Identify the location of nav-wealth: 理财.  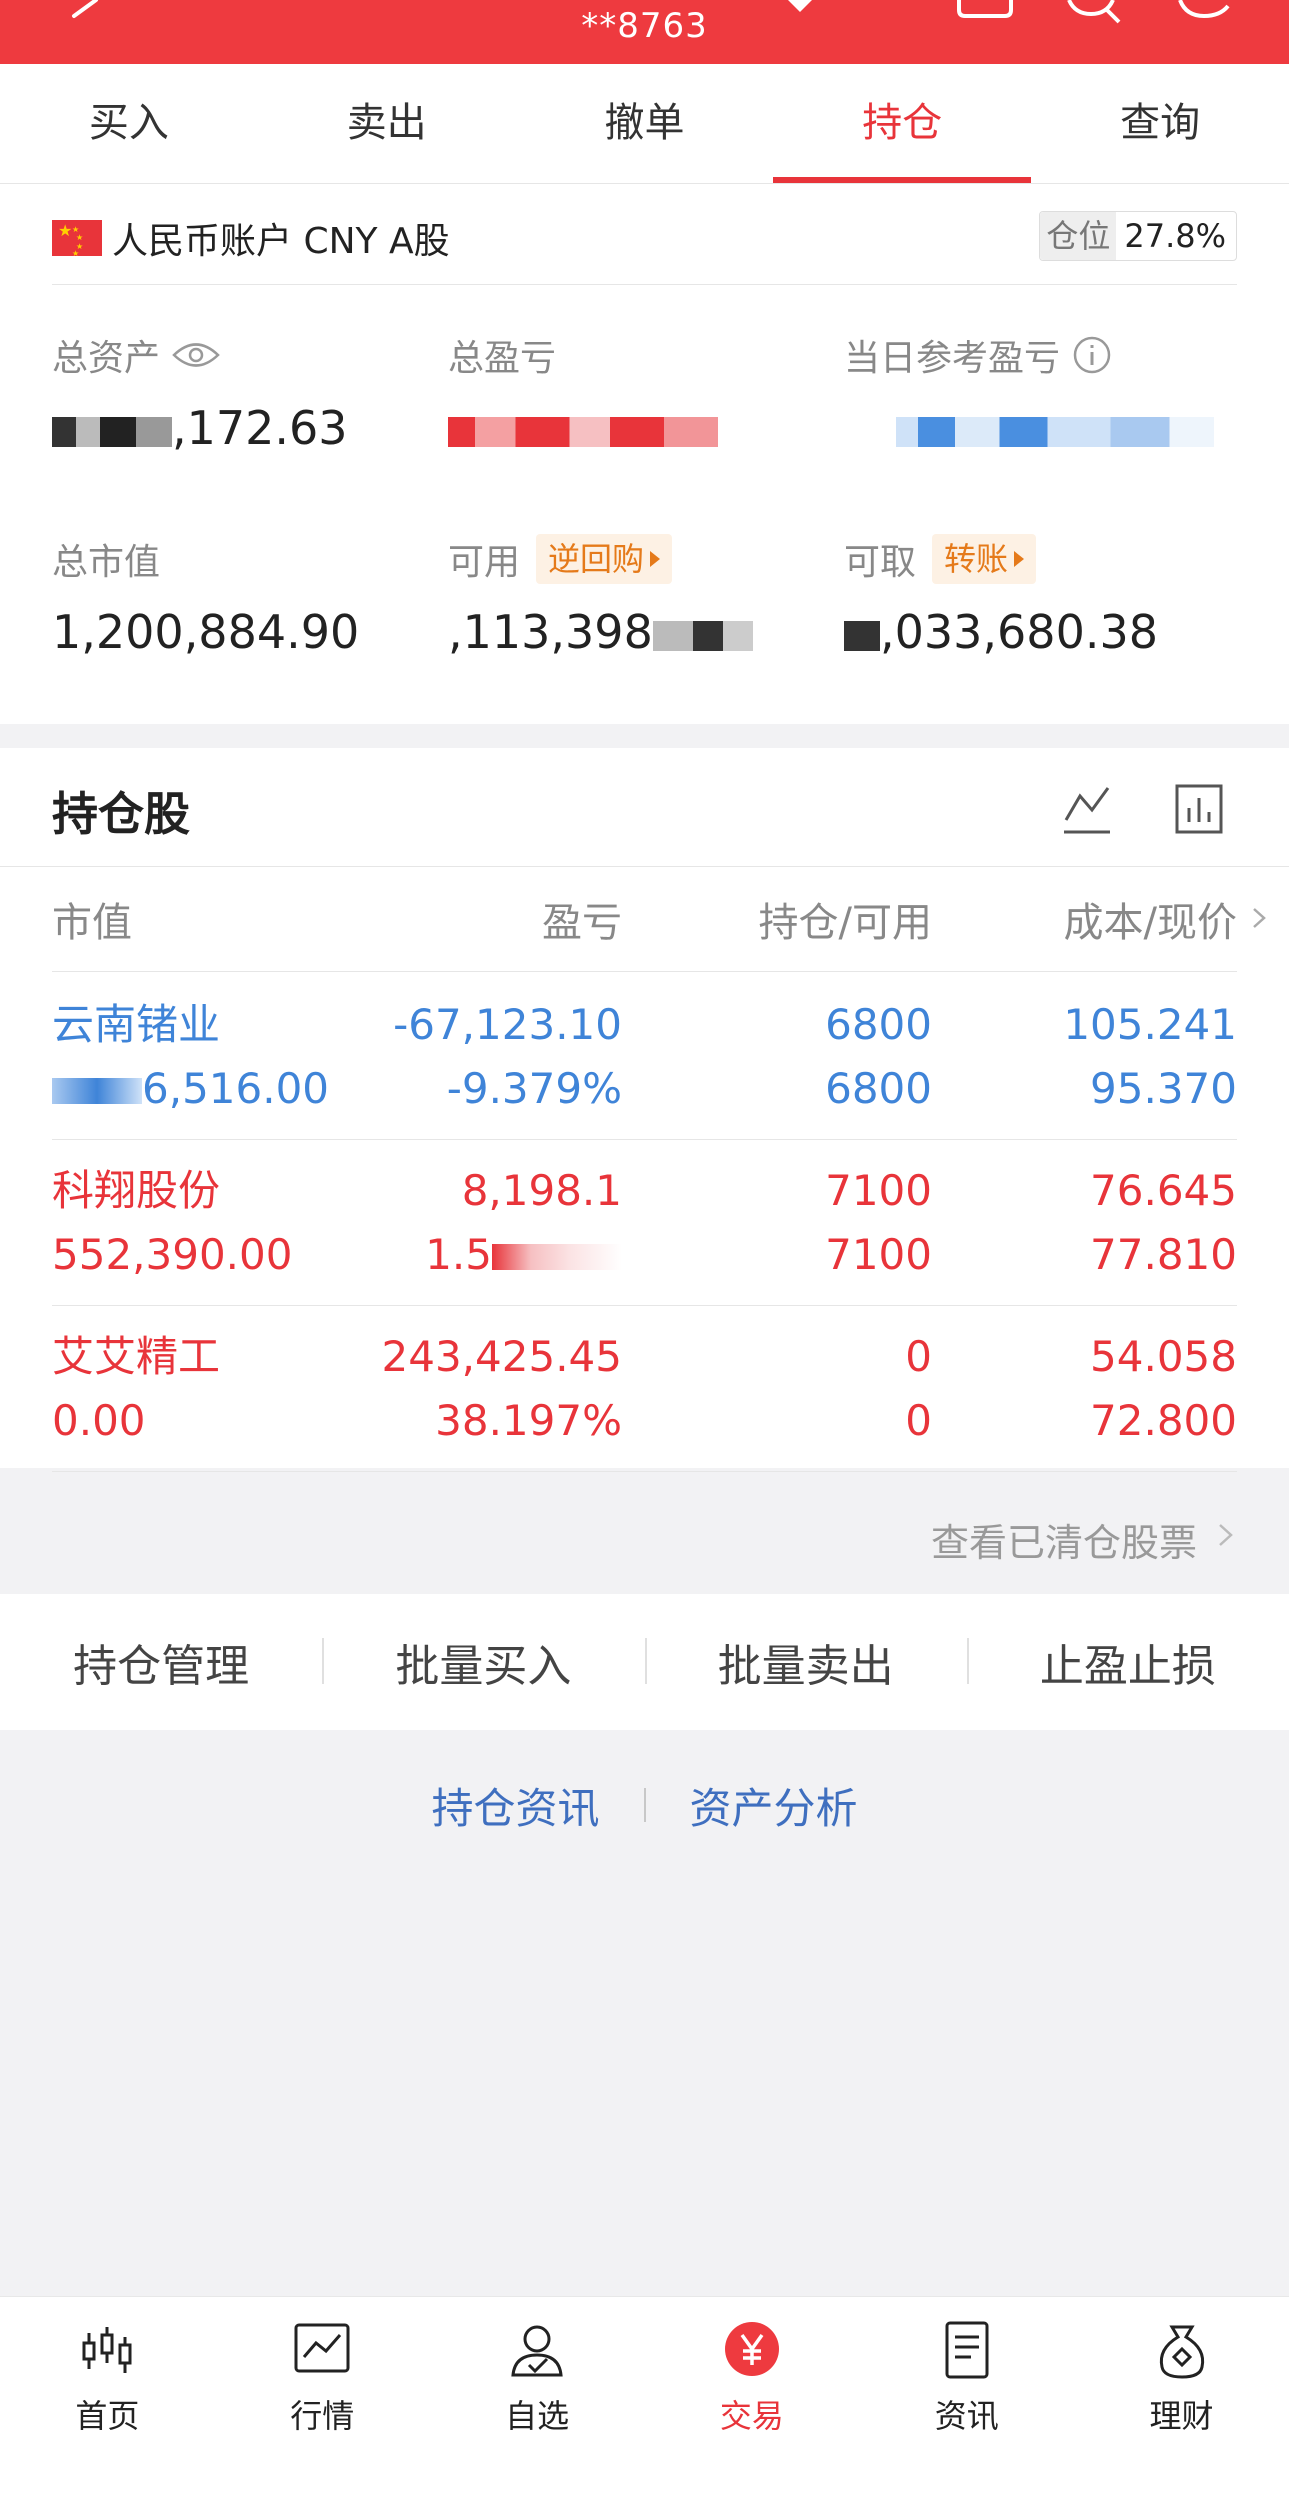
(1181, 2400).